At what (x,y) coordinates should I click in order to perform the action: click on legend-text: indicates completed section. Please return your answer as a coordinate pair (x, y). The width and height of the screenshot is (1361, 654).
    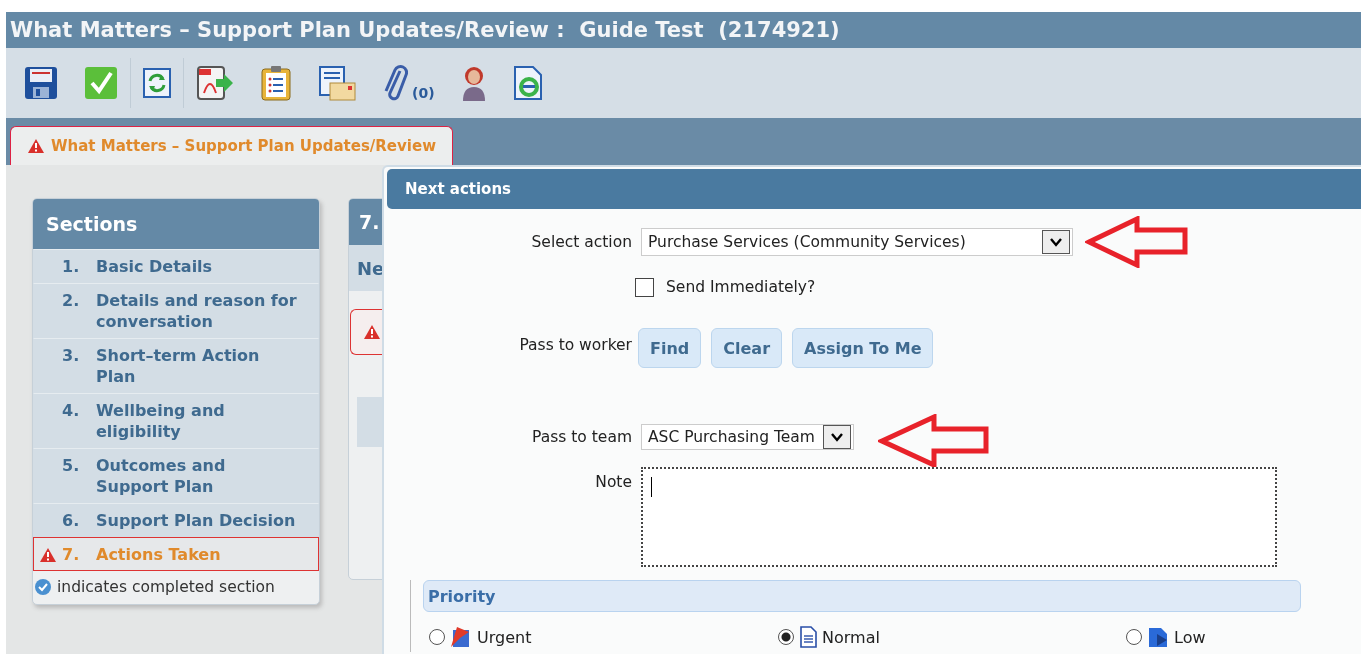
    Looking at the image, I should click on (166, 587).